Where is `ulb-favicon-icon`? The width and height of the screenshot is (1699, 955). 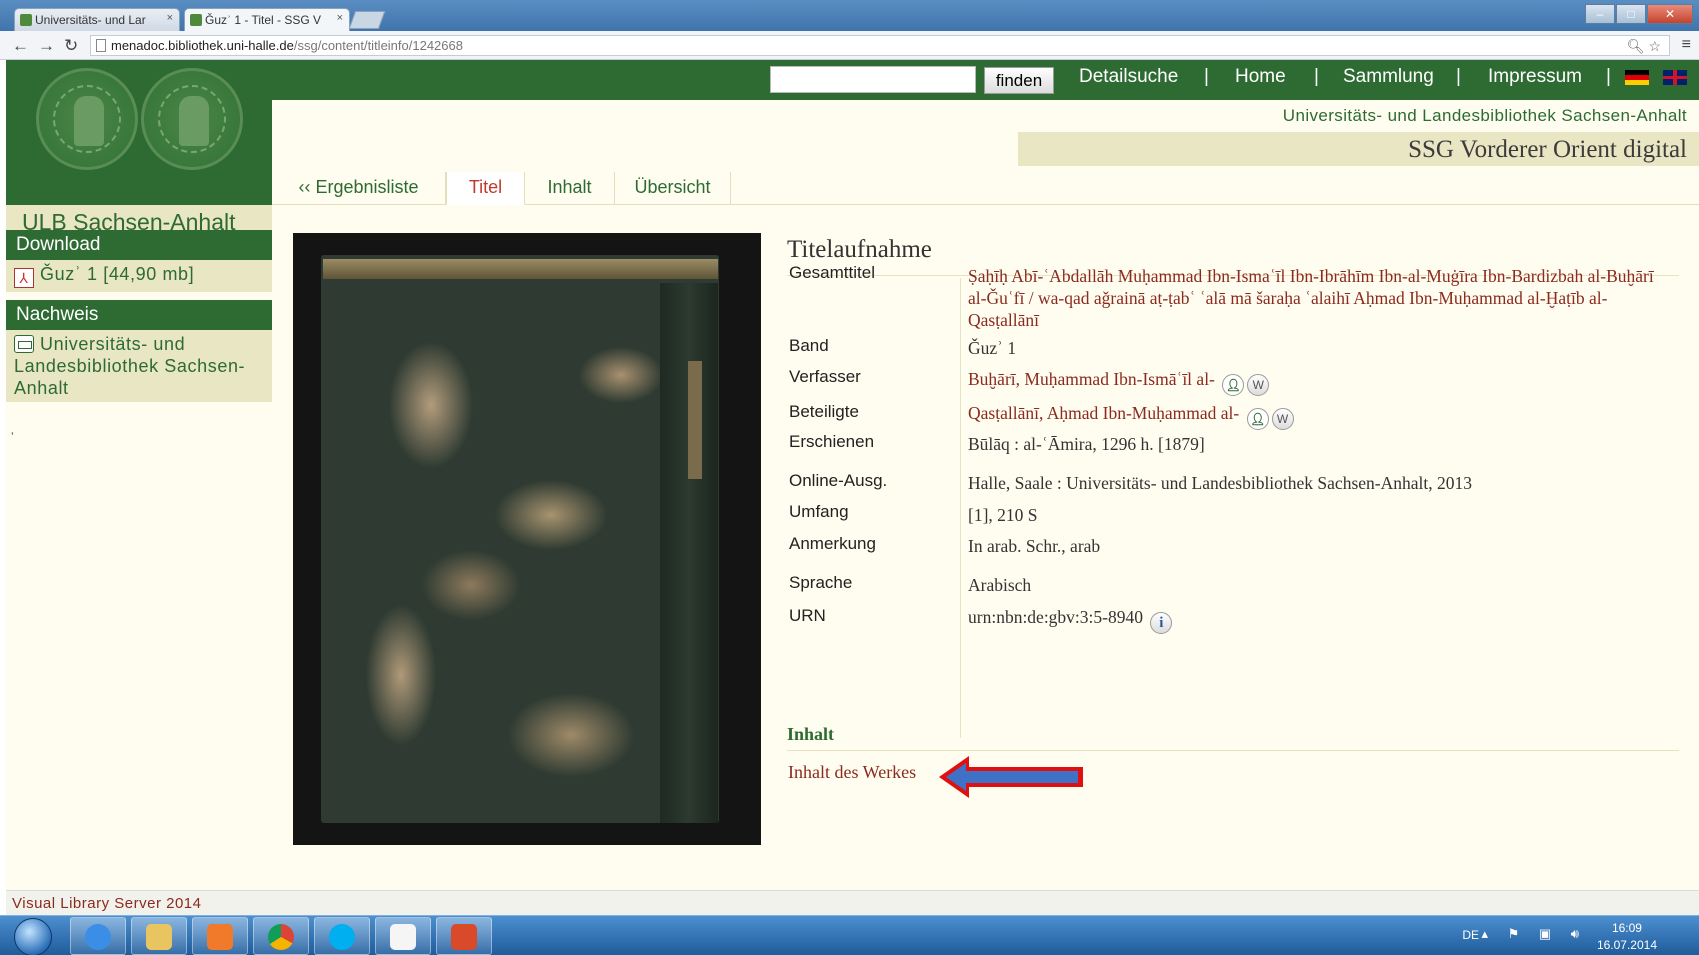 ulb-favicon-icon is located at coordinates (26, 20).